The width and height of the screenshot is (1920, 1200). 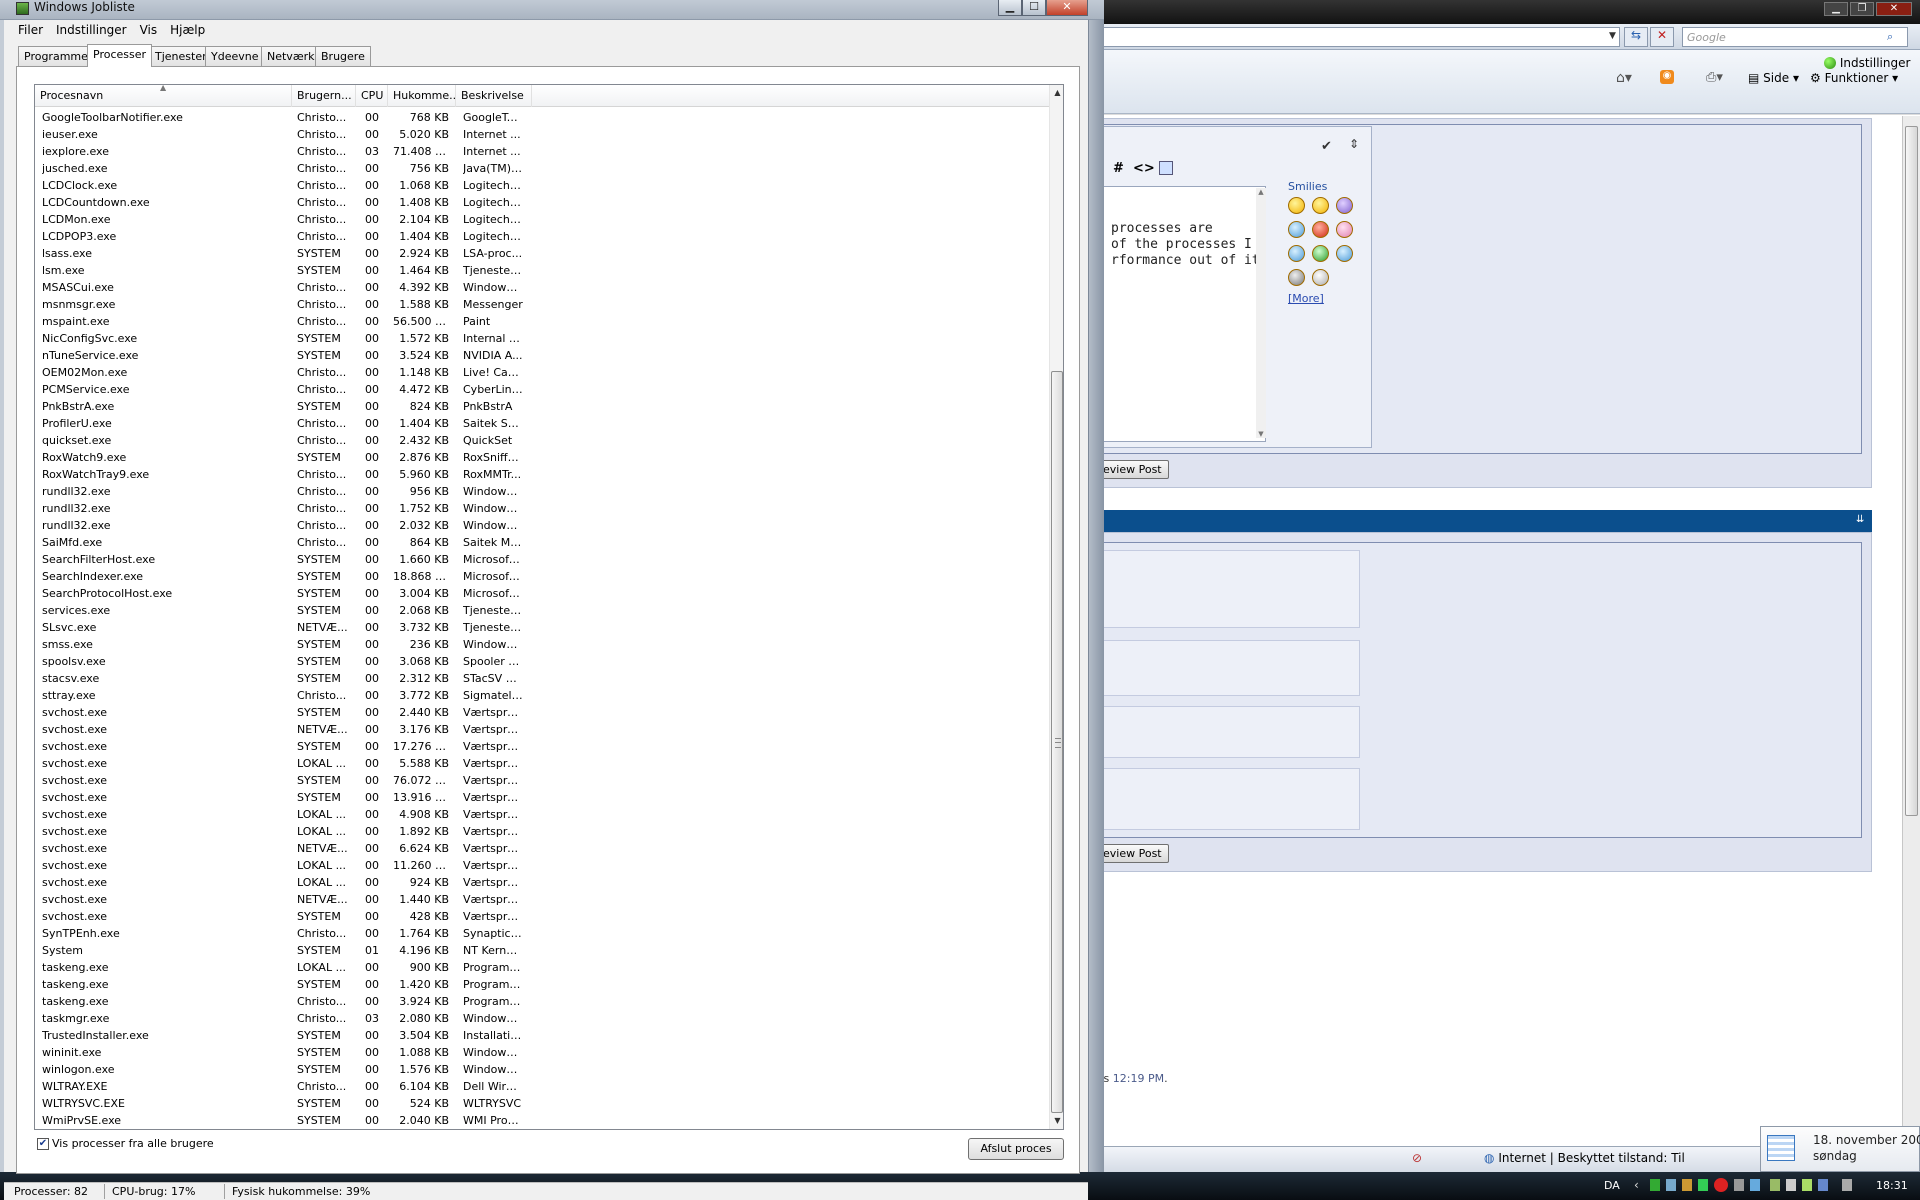 I want to click on browser-close-button: ✕, so click(x=1894, y=9).